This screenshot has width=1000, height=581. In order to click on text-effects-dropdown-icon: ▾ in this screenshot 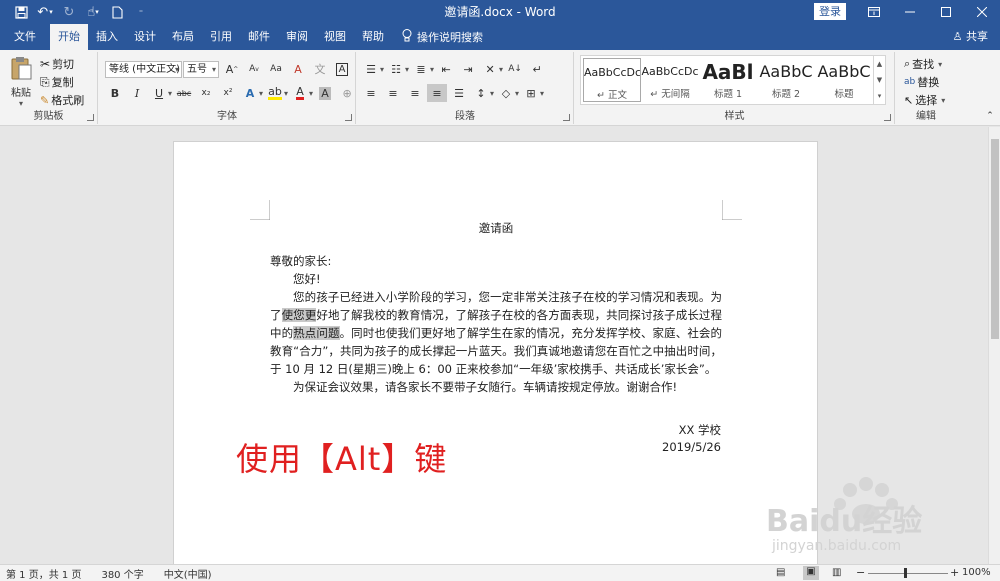, I will do `click(261, 93)`.